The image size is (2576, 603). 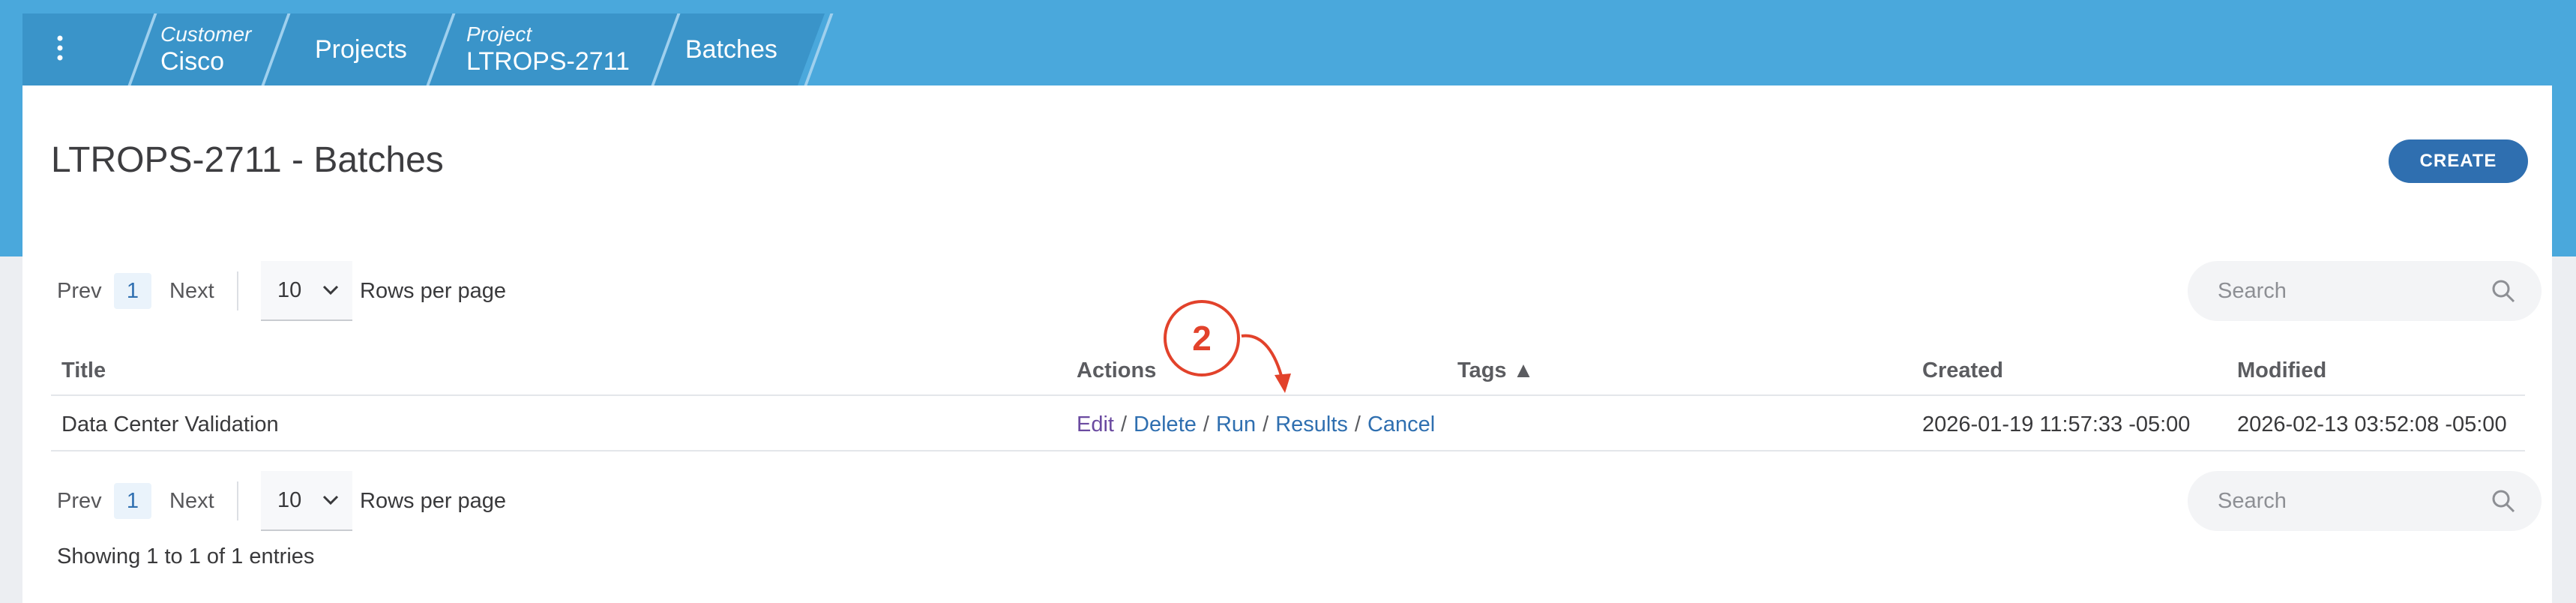 I want to click on breadcrumb-project-value: LTROPS-2711, so click(x=563, y=61).